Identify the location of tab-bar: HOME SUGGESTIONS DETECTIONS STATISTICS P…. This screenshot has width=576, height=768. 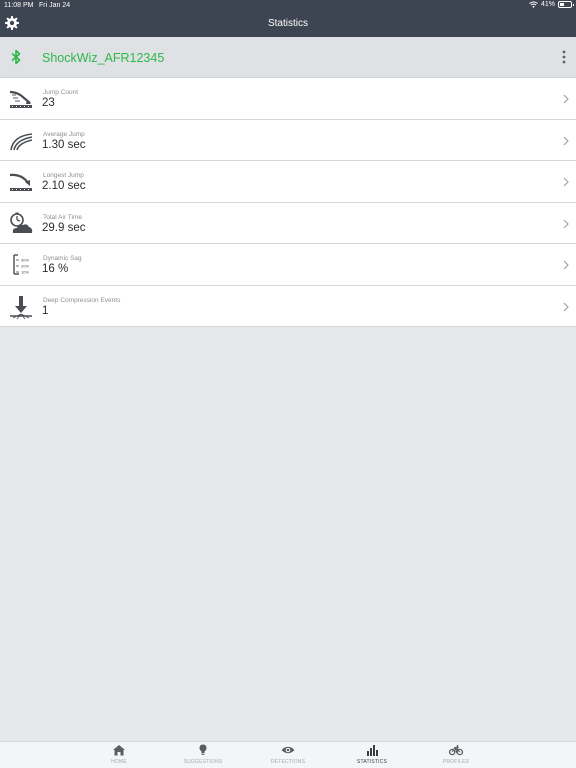
(288, 754).